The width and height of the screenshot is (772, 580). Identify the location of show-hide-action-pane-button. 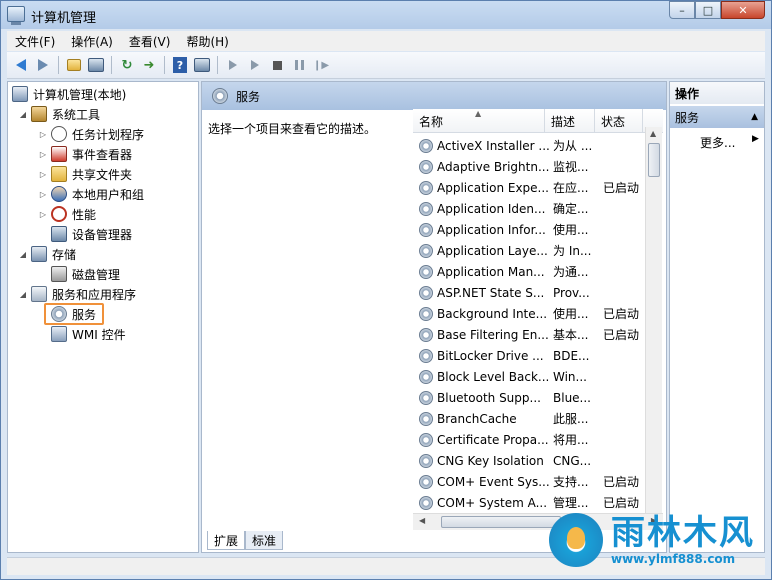
(202, 65).